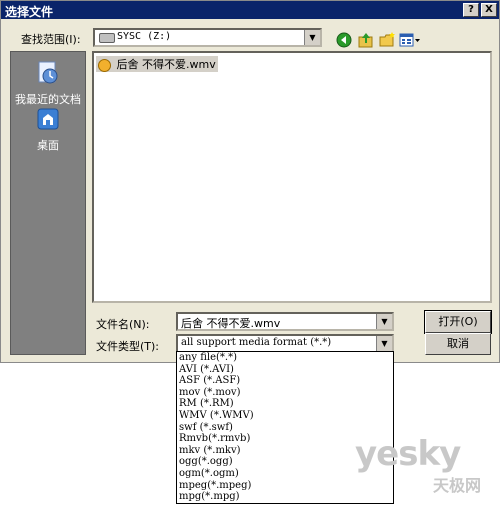 Image resolution: width=500 pixels, height=509 pixels. I want to click on help-button: ?, so click(471, 10).